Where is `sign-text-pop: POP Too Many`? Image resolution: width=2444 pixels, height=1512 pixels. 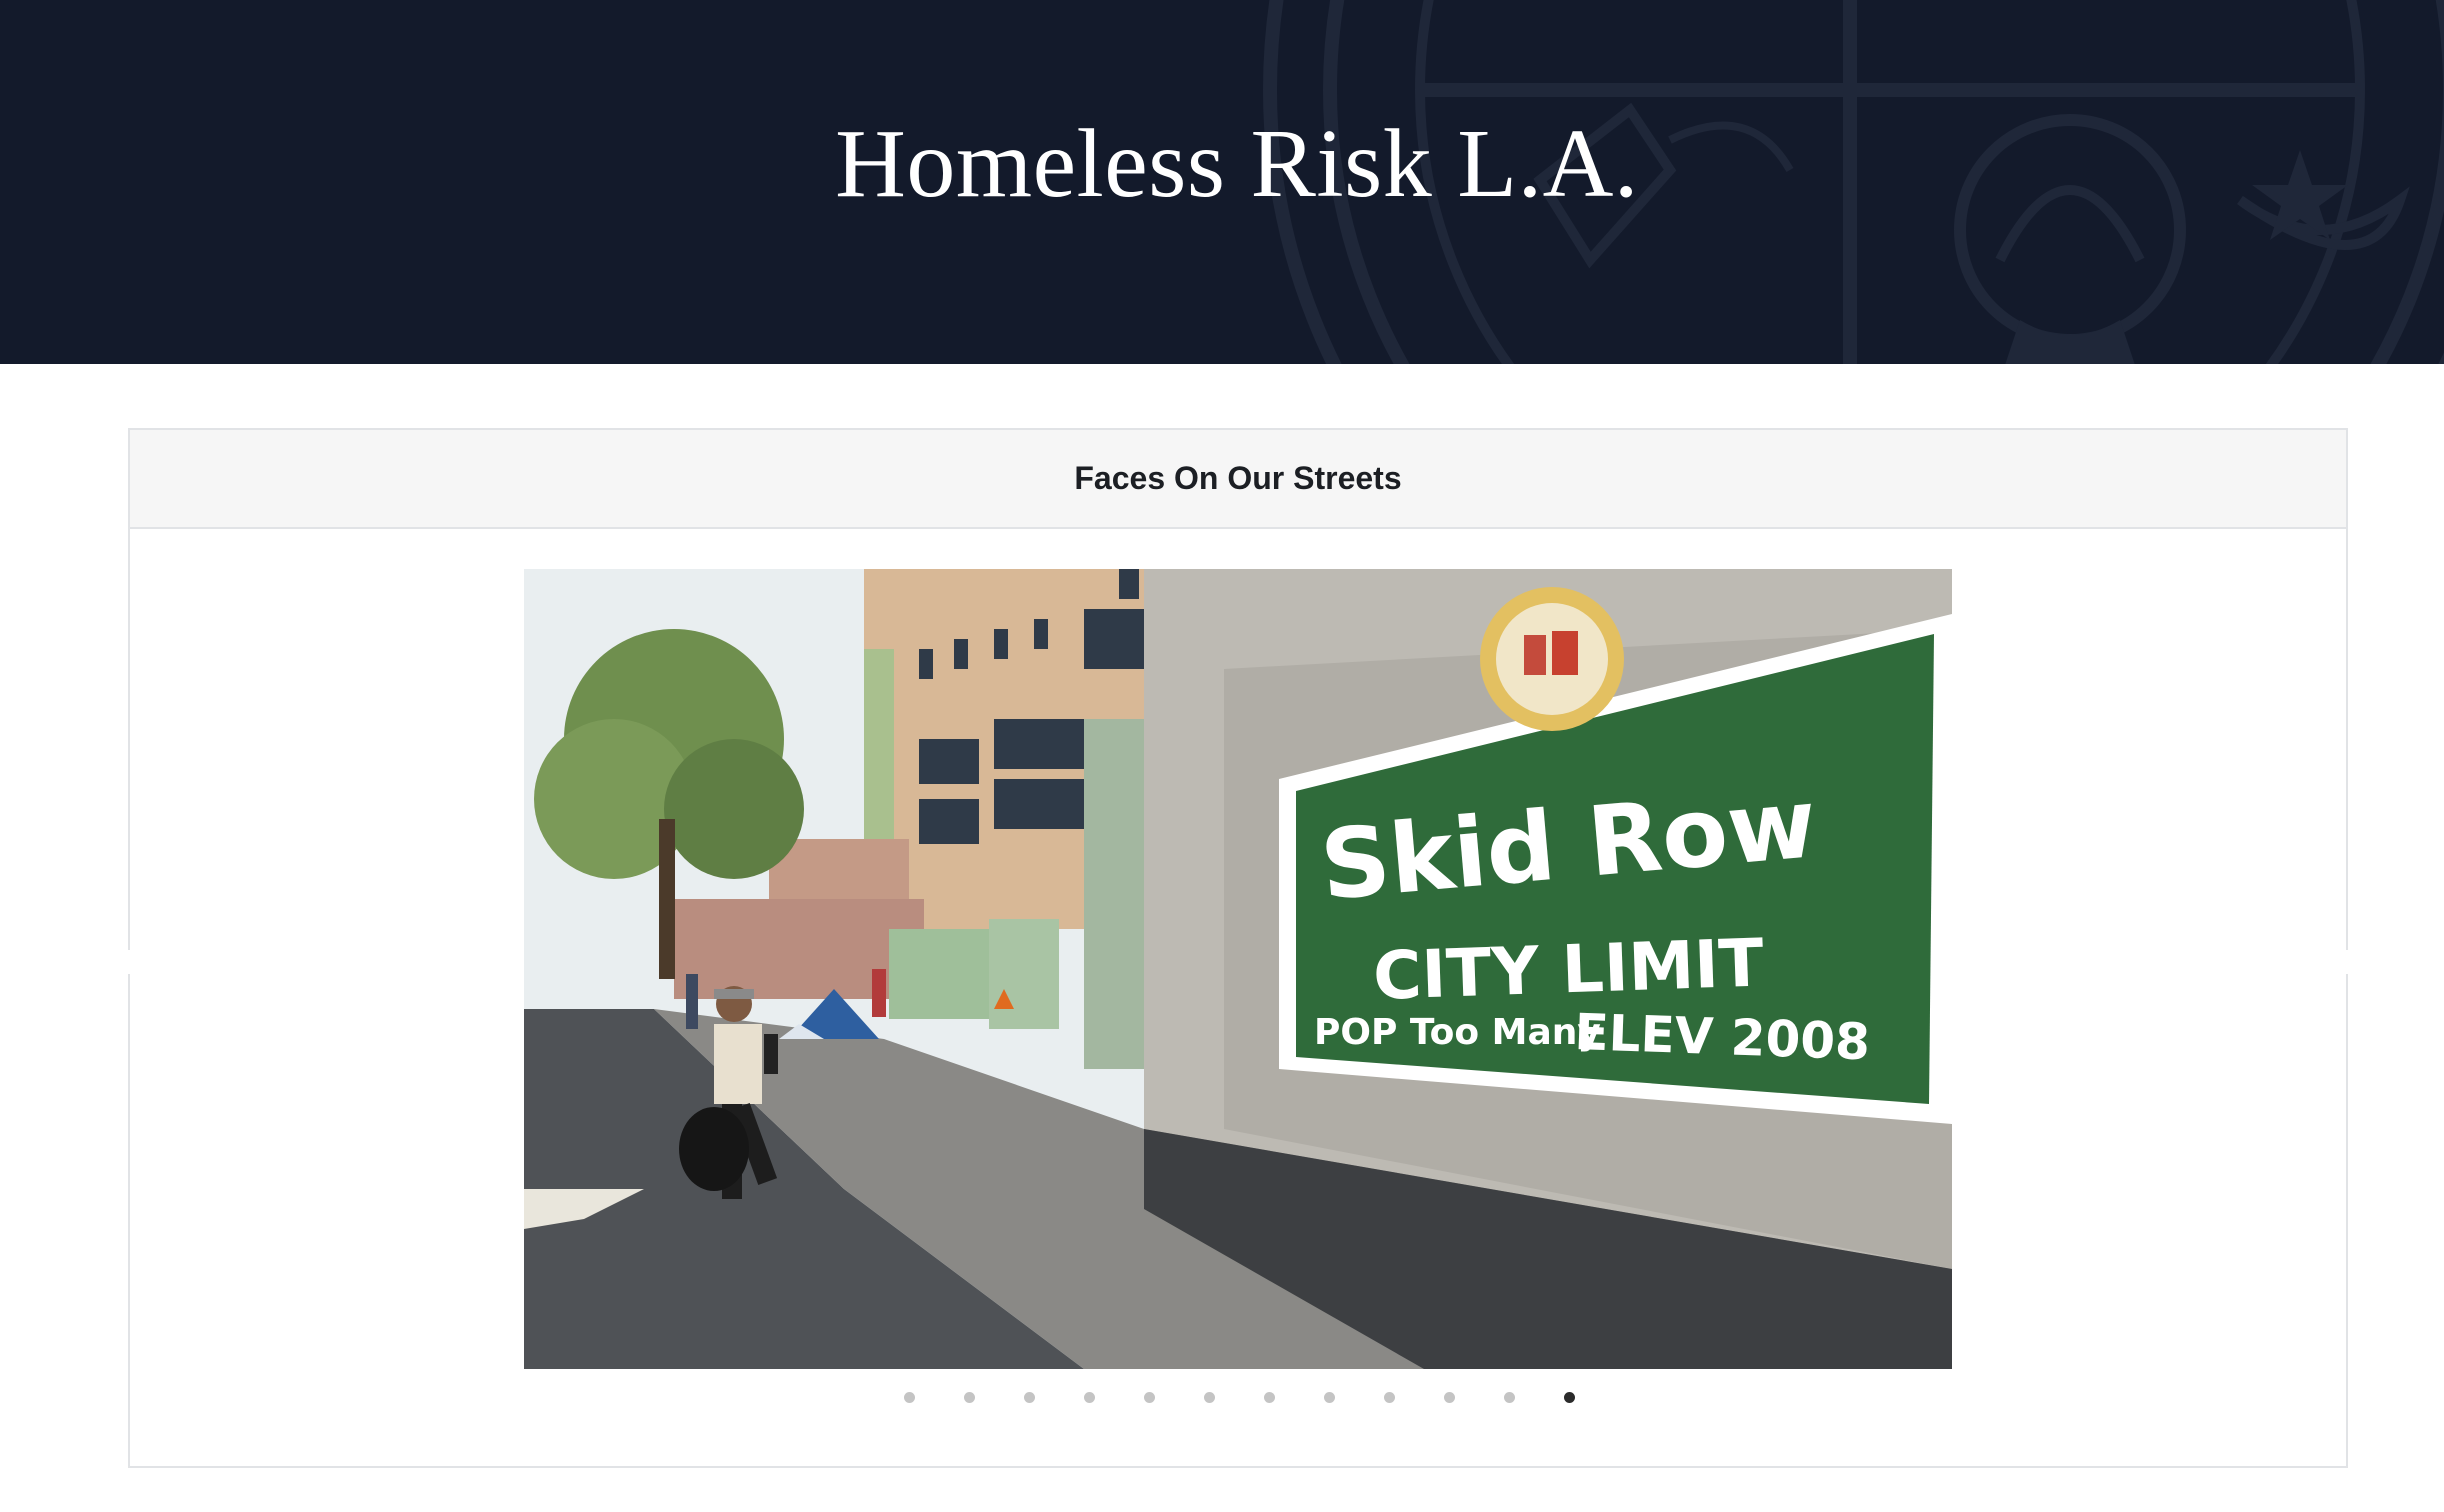 sign-text-pop: POP Too Many is located at coordinates (1457, 1032).